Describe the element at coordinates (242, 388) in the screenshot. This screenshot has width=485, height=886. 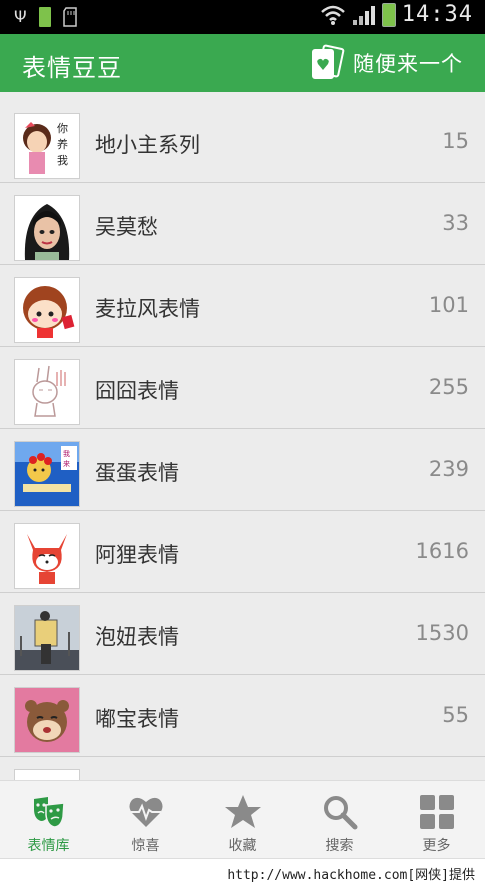
I see `list-item: 囧囧表情 255` at that location.